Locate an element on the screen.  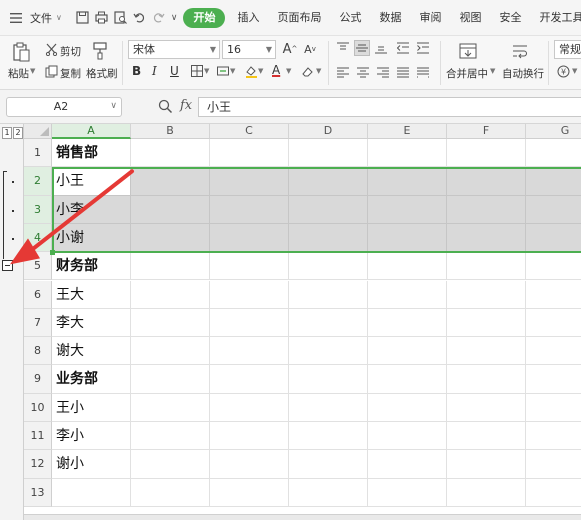
print-icon is located at coordinates (101, 18).